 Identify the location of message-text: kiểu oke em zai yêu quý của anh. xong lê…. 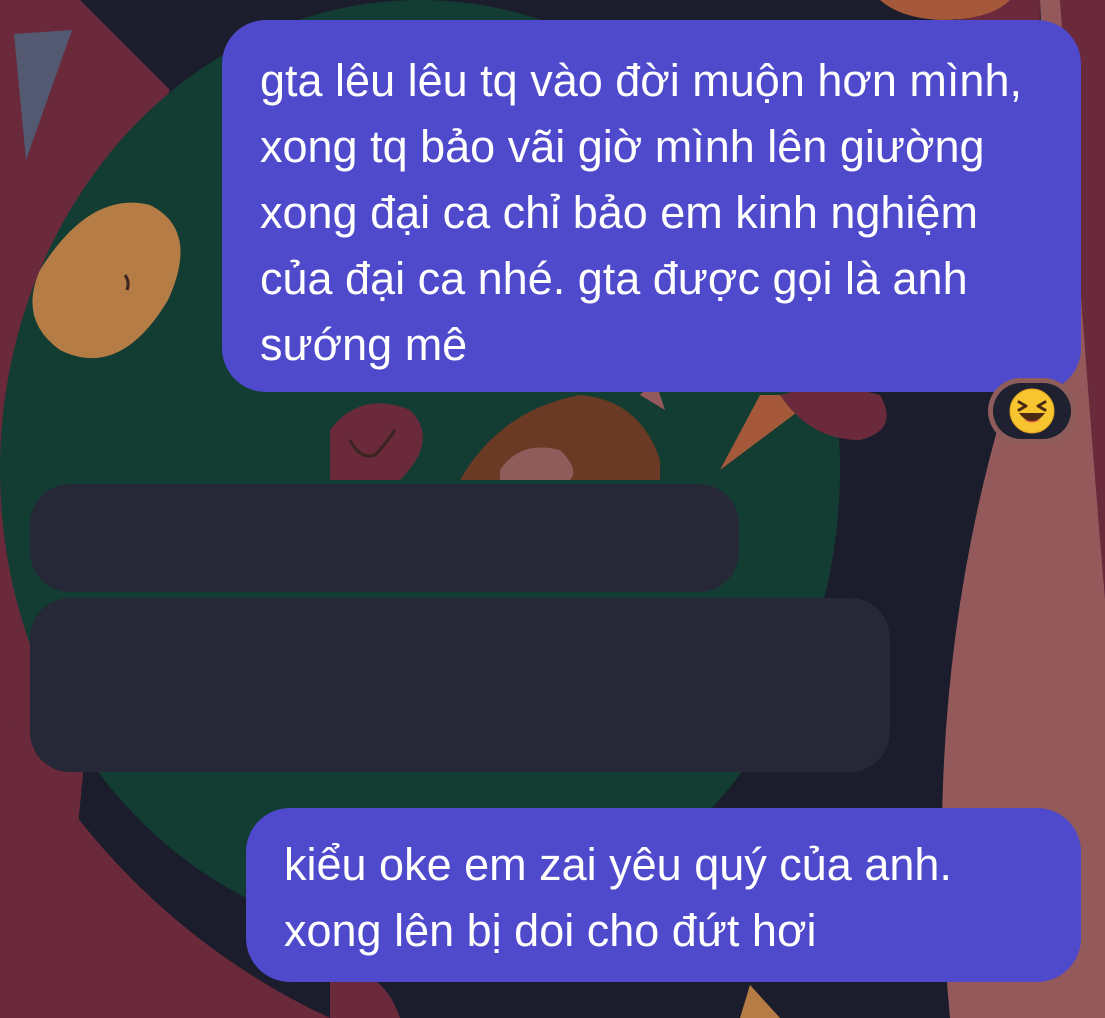
(618, 897).